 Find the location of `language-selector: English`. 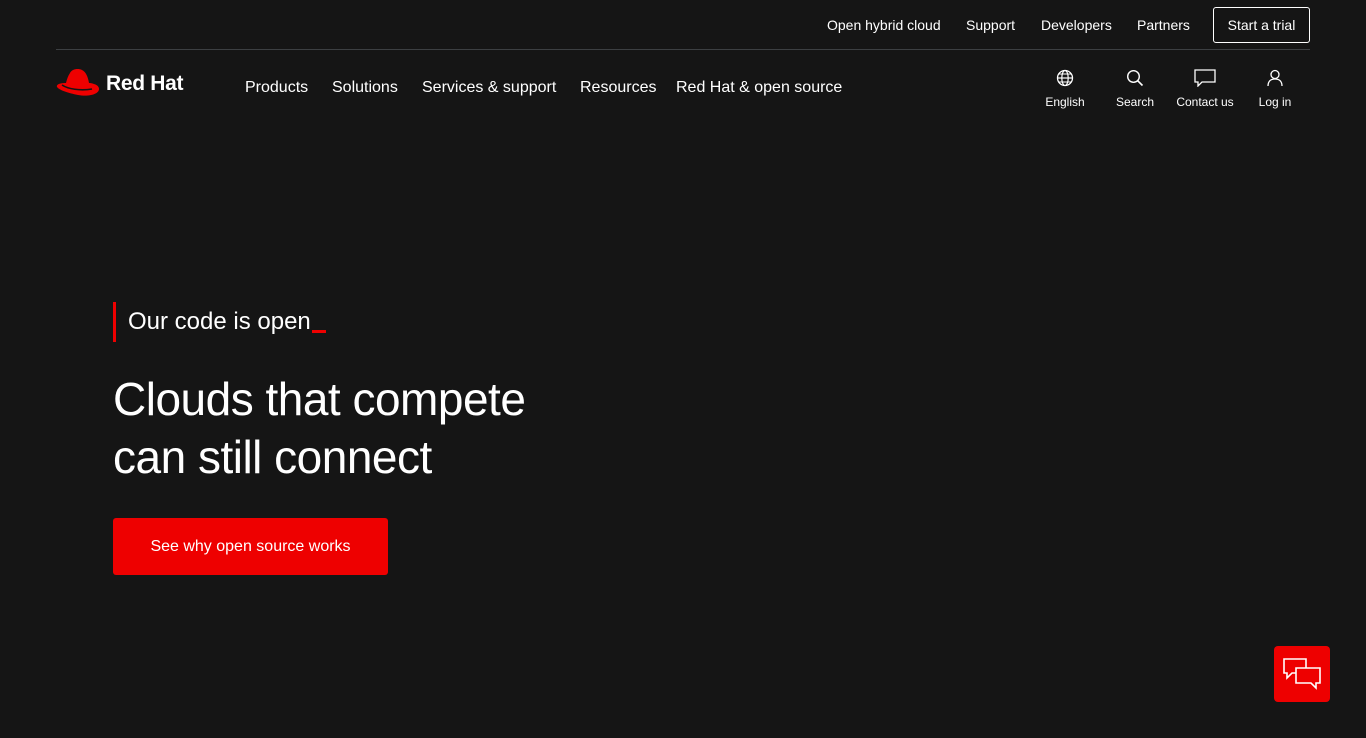

language-selector: English is located at coordinates (1065, 88).